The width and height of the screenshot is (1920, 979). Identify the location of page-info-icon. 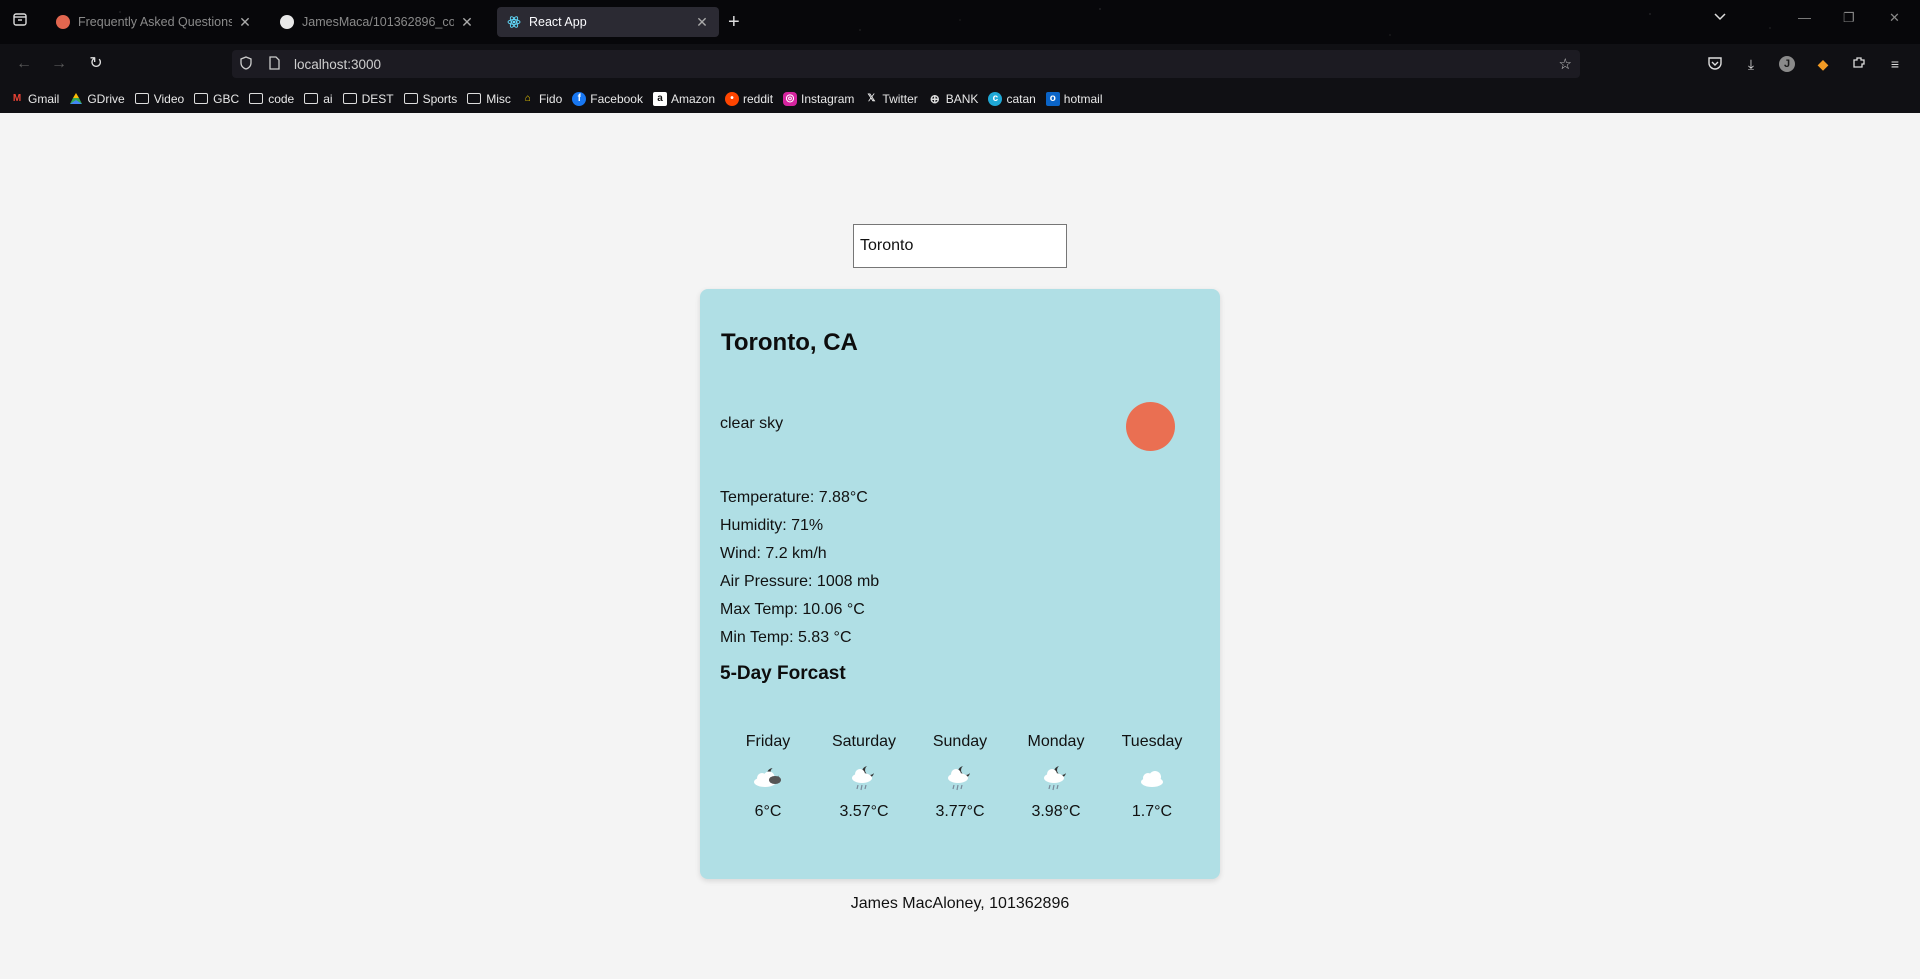
(276, 64).